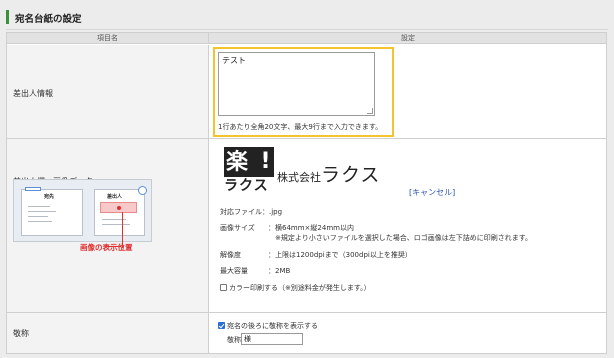 The width and height of the screenshot is (614, 358). What do you see at coordinates (272, 326) in the screenshot?
I see `show-honorific-label: 宛名の後ろに敬称を表示する` at bounding box center [272, 326].